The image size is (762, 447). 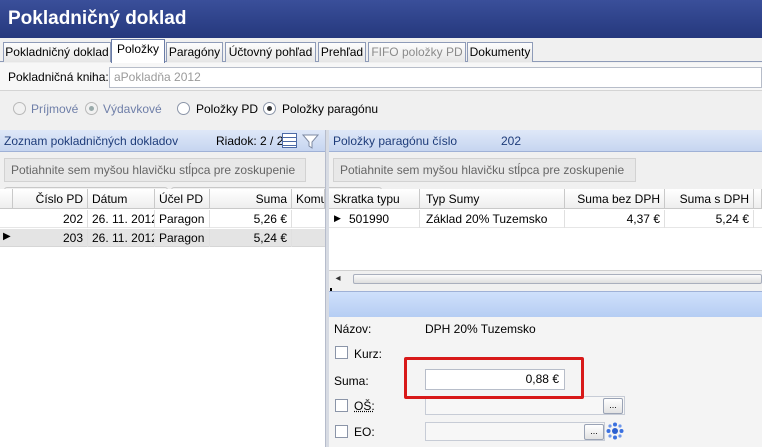 I want to click on cell-suma-s-dph: 5,24 €, so click(x=709, y=219).